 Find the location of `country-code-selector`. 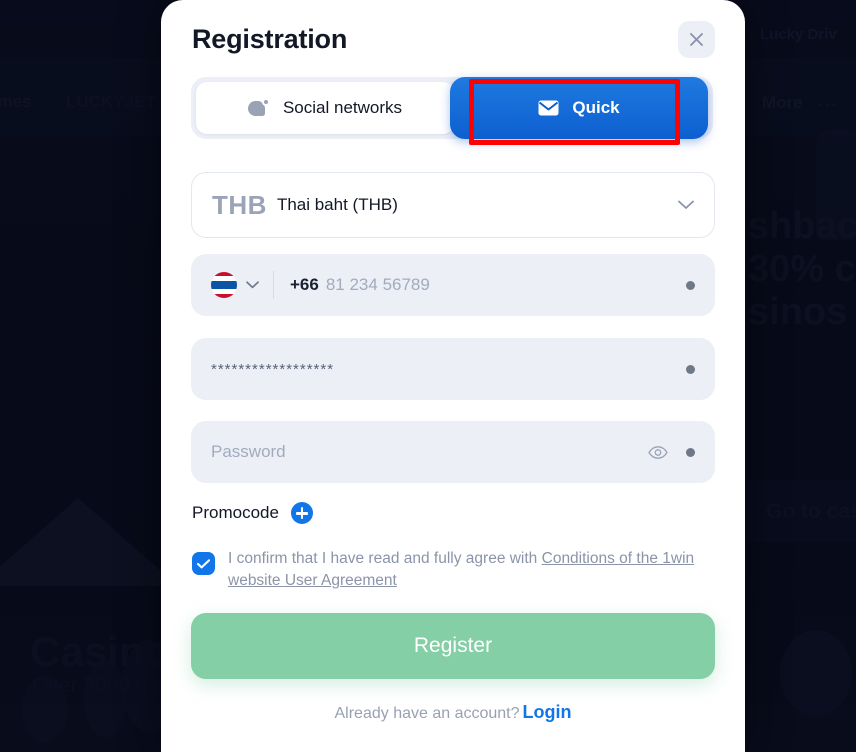

country-code-selector is located at coordinates (235, 285).